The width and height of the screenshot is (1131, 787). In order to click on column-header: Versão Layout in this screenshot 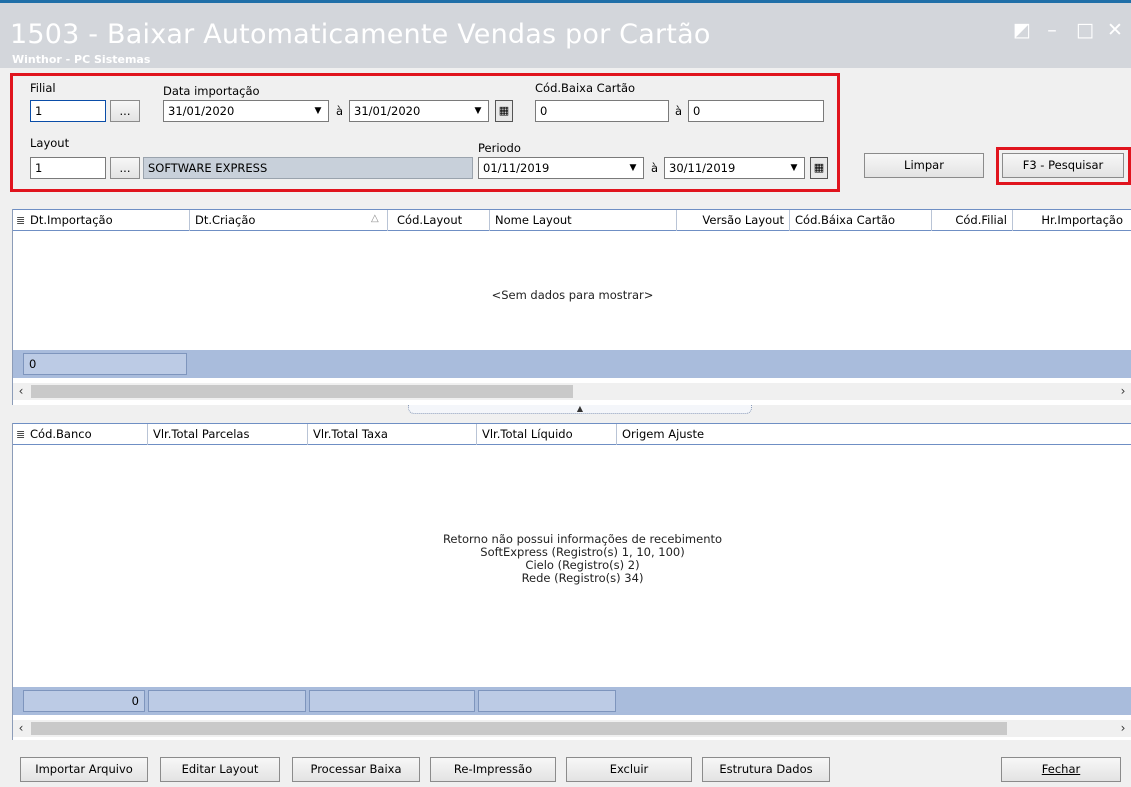, I will do `click(733, 220)`.